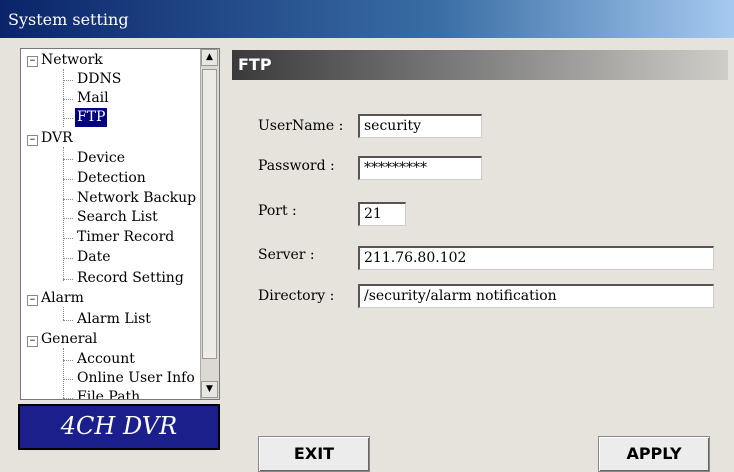 Image resolution: width=734 pixels, height=472 pixels. What do you see at coordinates (536, 296) in the screenshot?
I see `directory-field: /security/alarm notification` at bounding box center [536, 296].